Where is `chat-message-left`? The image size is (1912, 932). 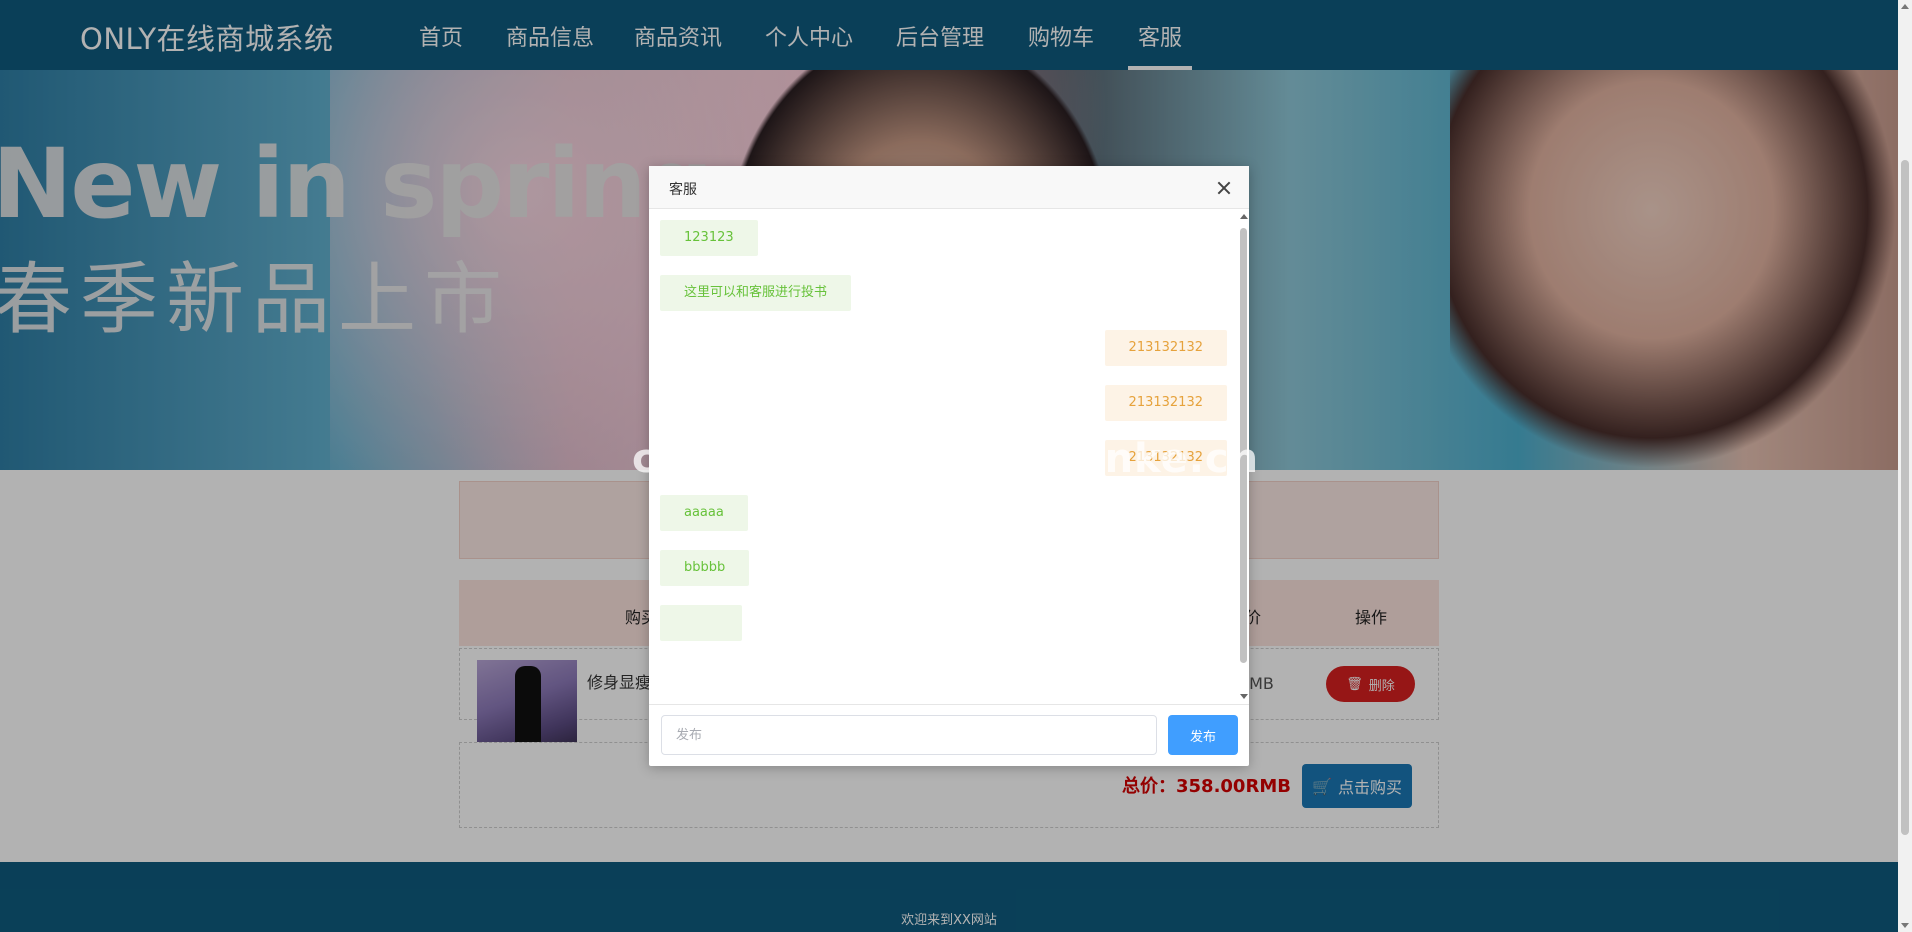 chat-message-left is located at coordinates (701, 623).